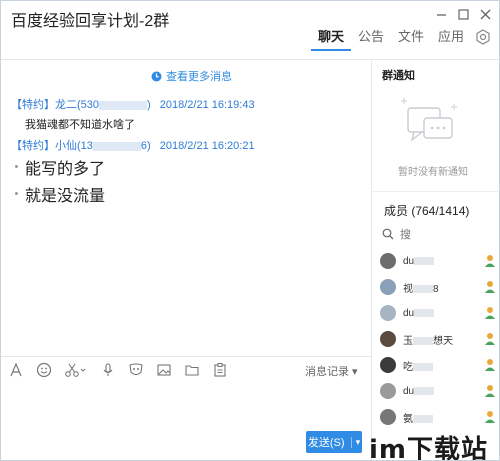 This screenshot has width=500, height=461. I want to click on sender-name: 龙二, so click(66, 105).